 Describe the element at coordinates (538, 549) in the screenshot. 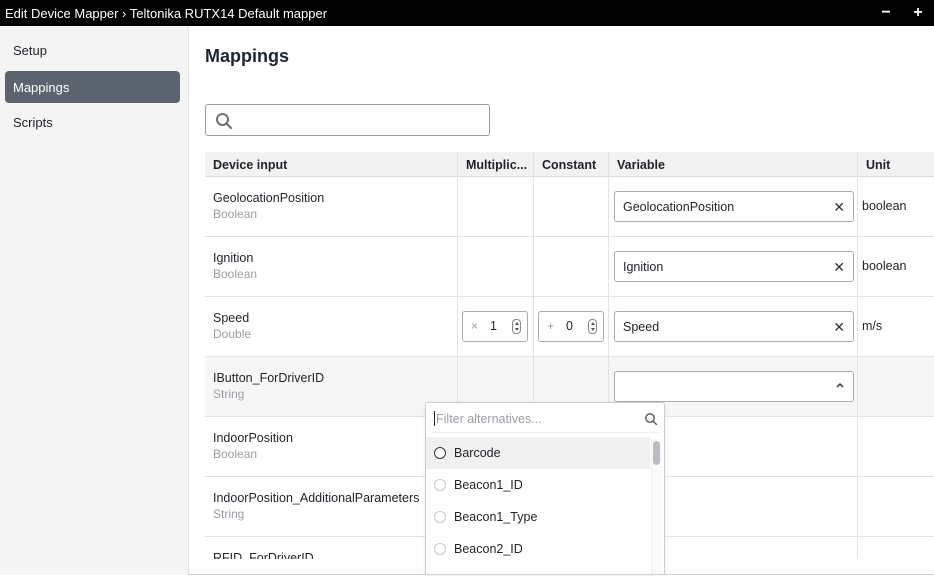

I see `dropdown-option: Beacon2_ID` at that location.